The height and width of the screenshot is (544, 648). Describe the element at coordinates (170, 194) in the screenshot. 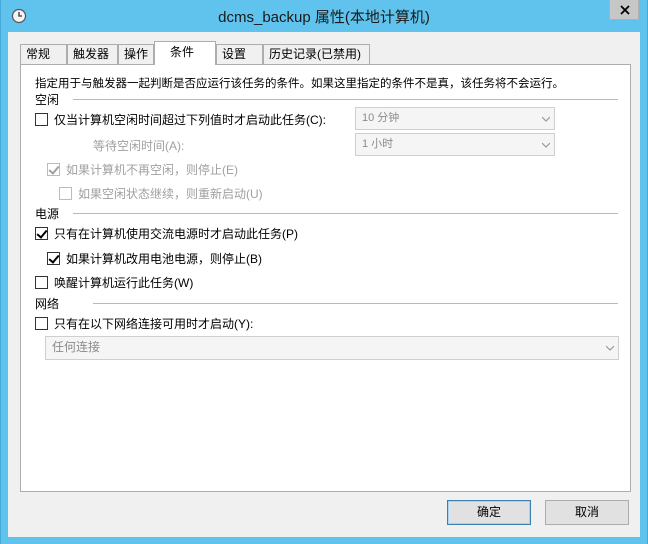

I see `restart-if-idle-label: 如果空闲状态继续，则重新启动(U)` at that location.